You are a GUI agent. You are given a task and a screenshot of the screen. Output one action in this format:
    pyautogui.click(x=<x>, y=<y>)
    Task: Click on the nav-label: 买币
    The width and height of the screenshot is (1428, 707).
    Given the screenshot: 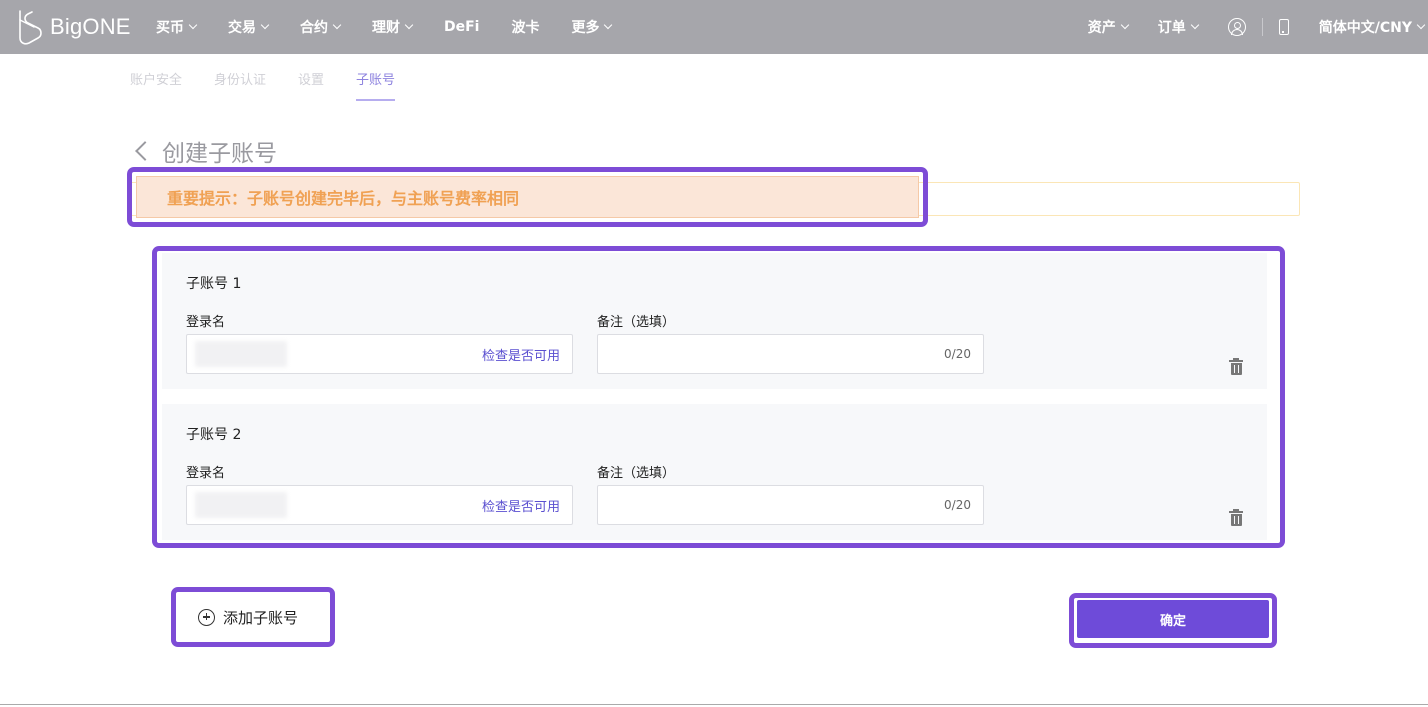 What is the action you would take?
    pyautogui.click(x=170, y=28)
    